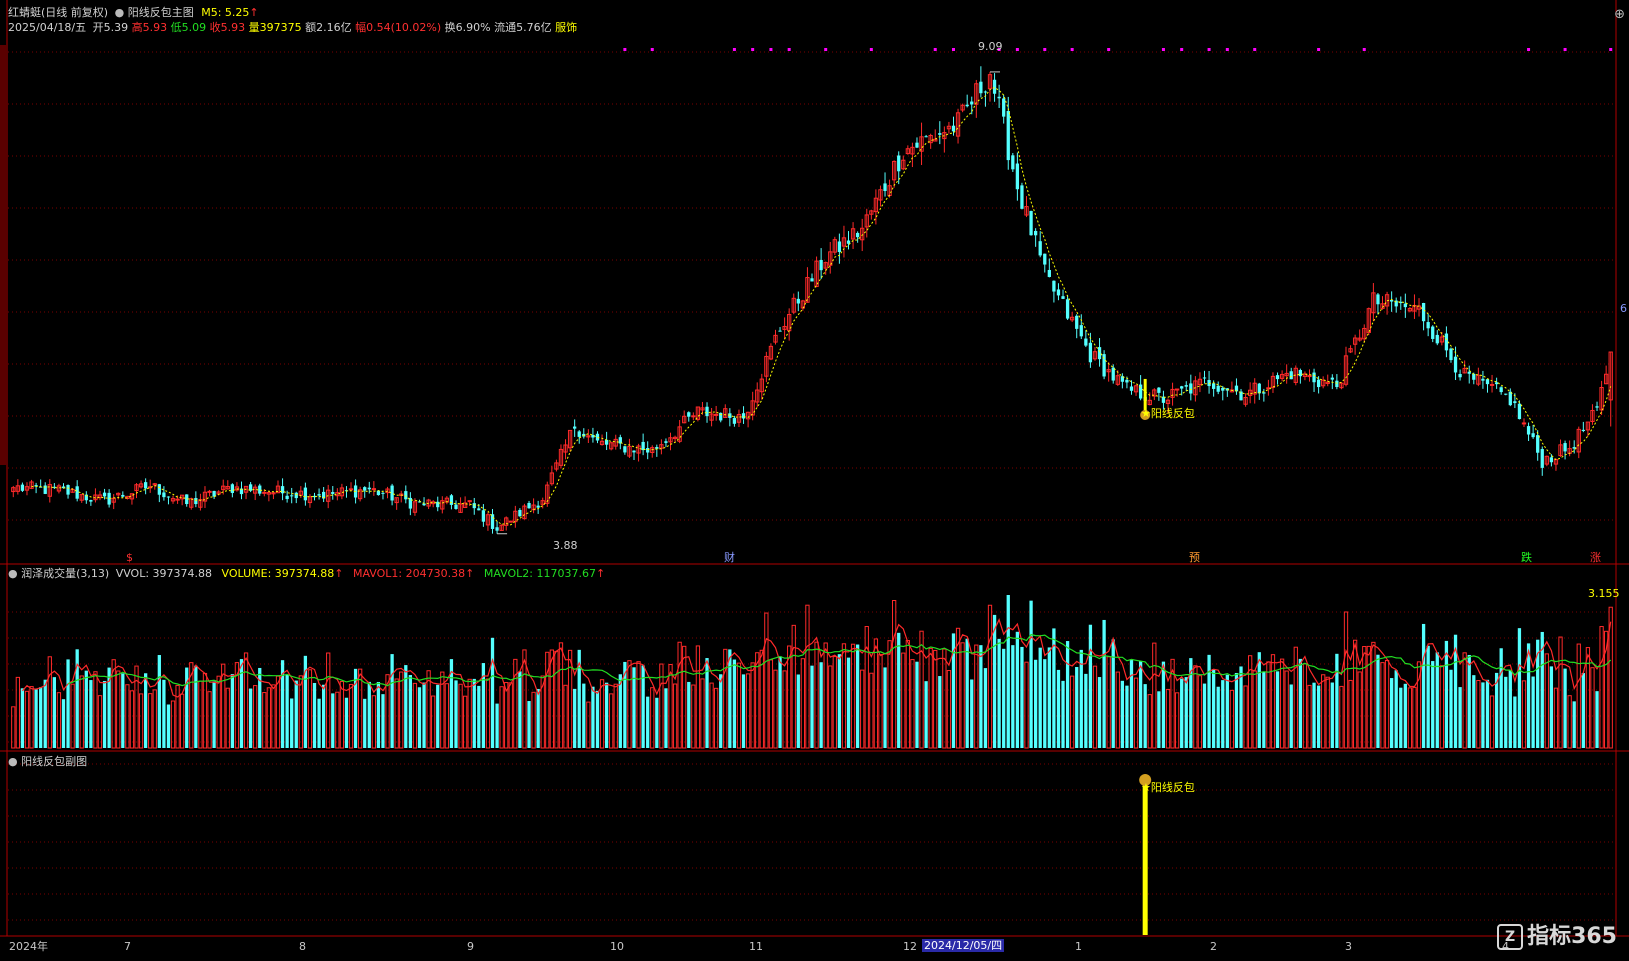 The height and width of the screenshot is (961, 1629). What do you see at coordinates (161, 12) in the screenshot?
I see `main-indicator-name: 阳线反包主图` at bounding box center [161, 12].